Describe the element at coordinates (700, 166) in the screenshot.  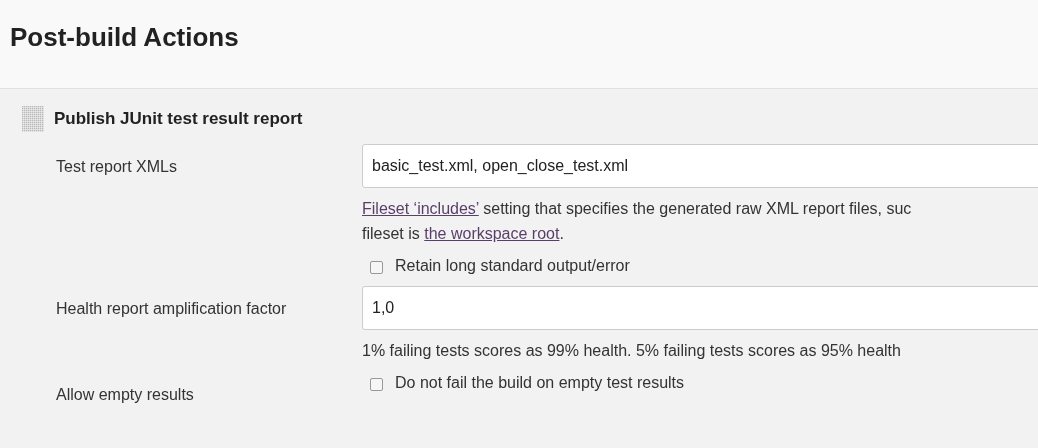
I see `input-field: basic_test.xml, open_close_test.xml` at that location.